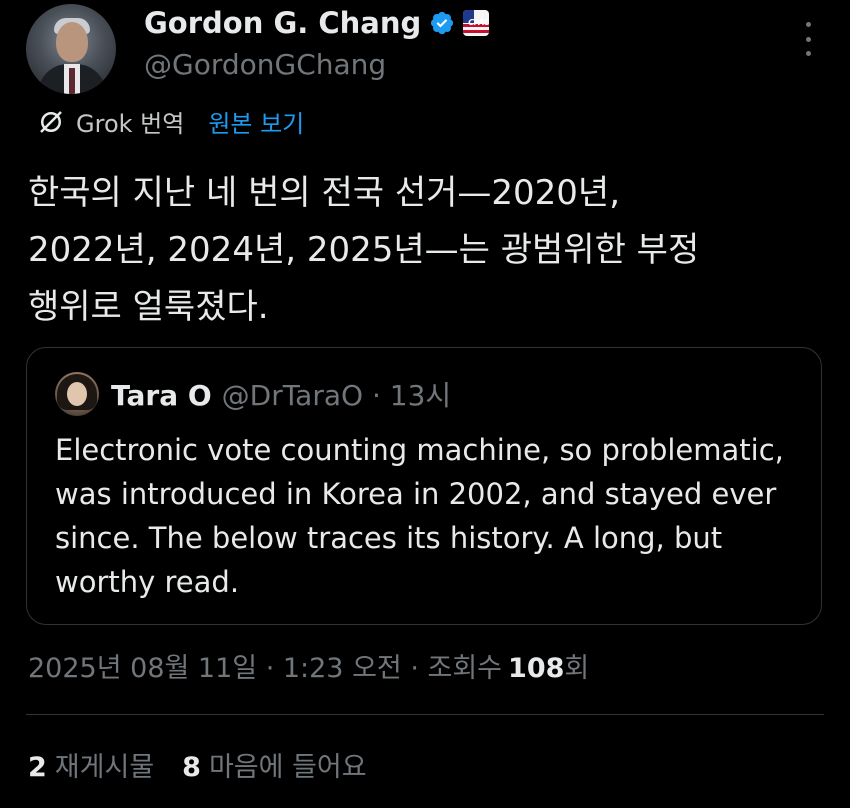 Image resolution: width=850 pixels, height=808 pixels. I want to click on likes-stat: 8 마음에 들어요, so click(274, 764).